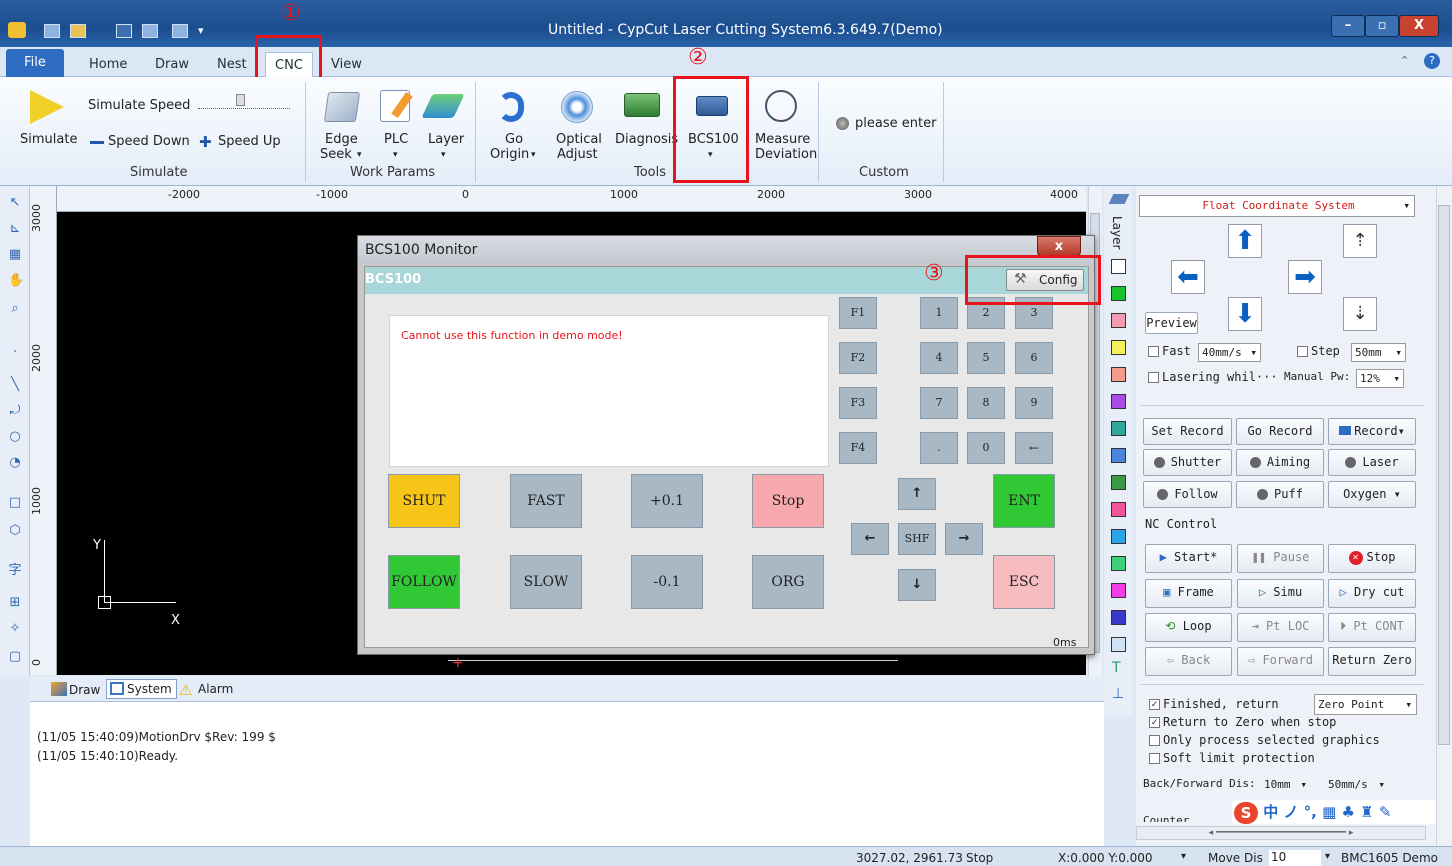  What do you see at coordinates (895, 123) in the screenshot?
I see `please-enter-button: please enter` at bounding box center [895, 123].